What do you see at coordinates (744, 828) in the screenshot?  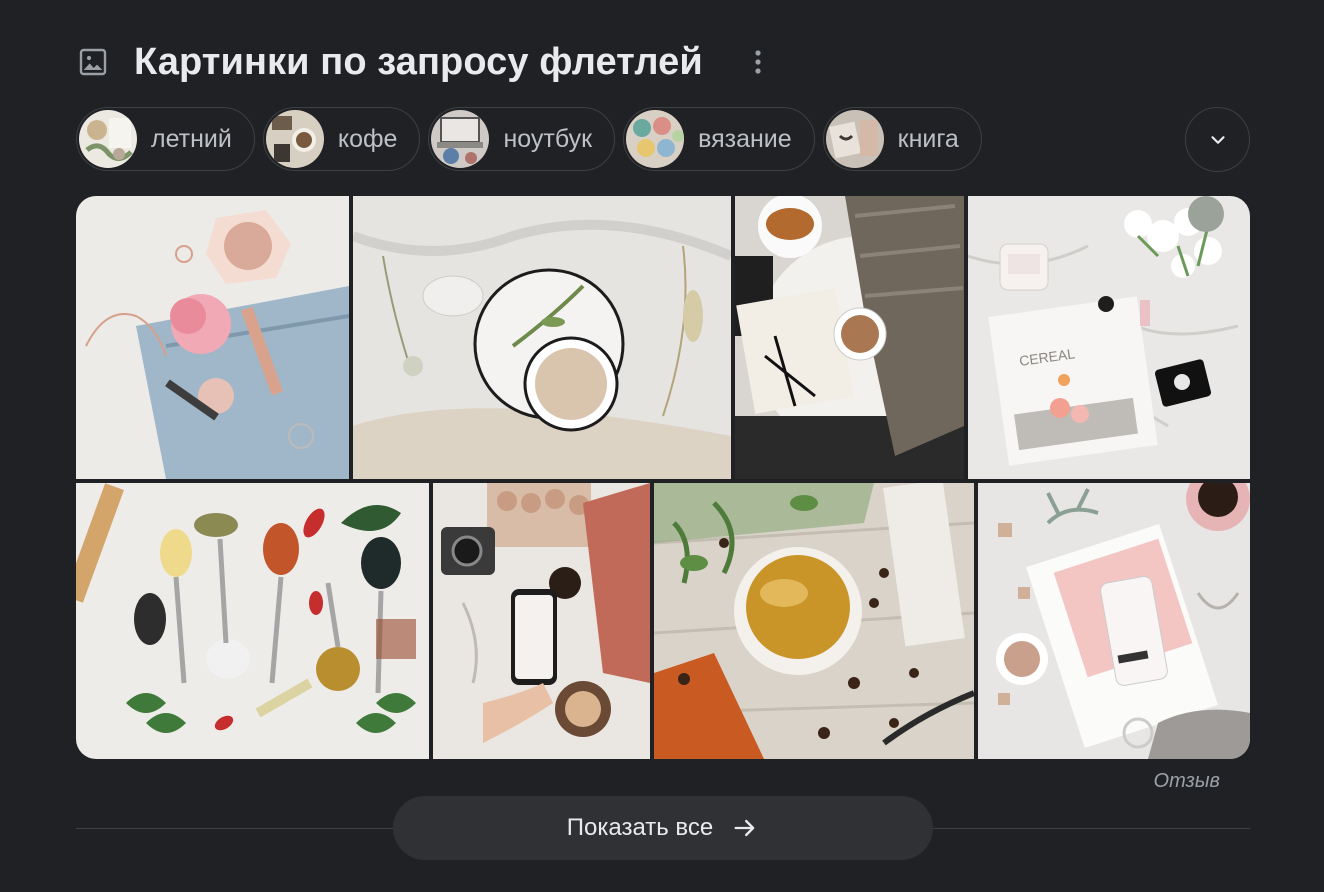 I see `arrow-right-icon` at bounding box center [744, 828].